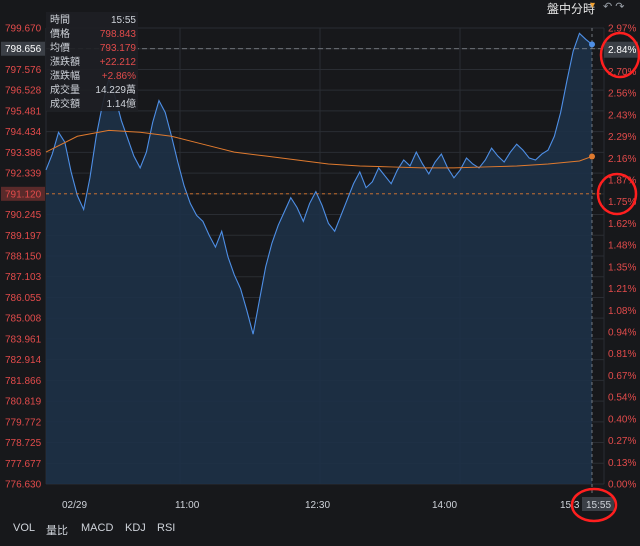 Image resolution: width=640 pixels, height=546 pixels. Describe the element at coordinates (622, 333) in the screenshot. I see `y-tick-right: 0.94%` at that location.